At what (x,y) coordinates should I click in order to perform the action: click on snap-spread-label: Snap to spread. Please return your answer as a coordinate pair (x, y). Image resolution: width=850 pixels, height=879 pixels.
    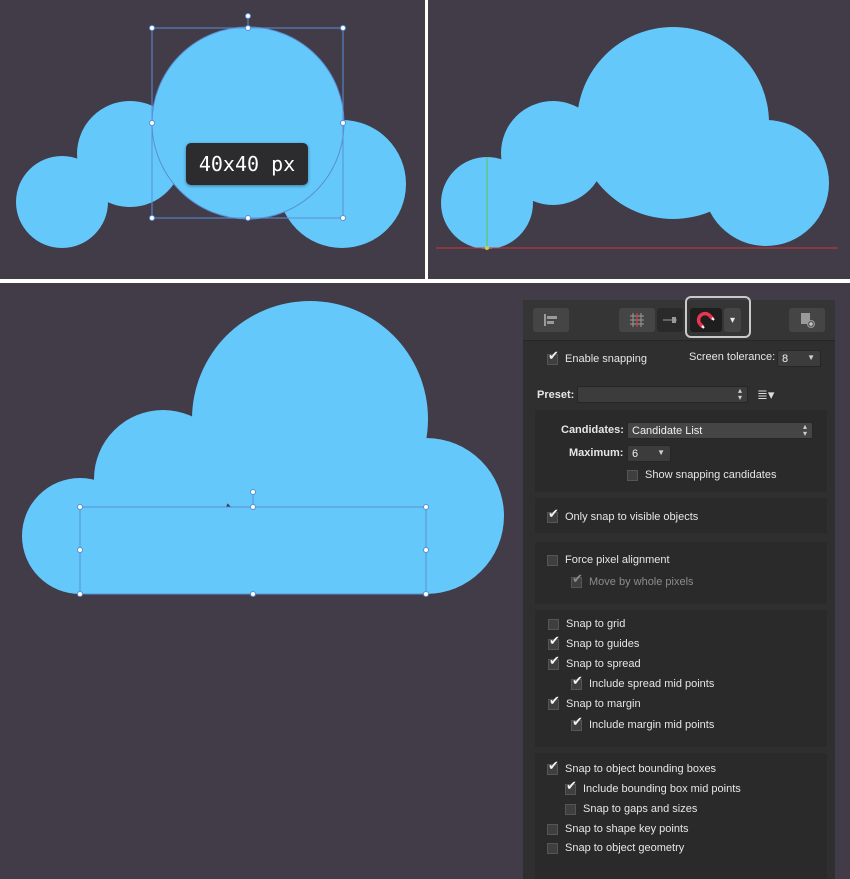
    Looking at the image, I should click on (603, 664).